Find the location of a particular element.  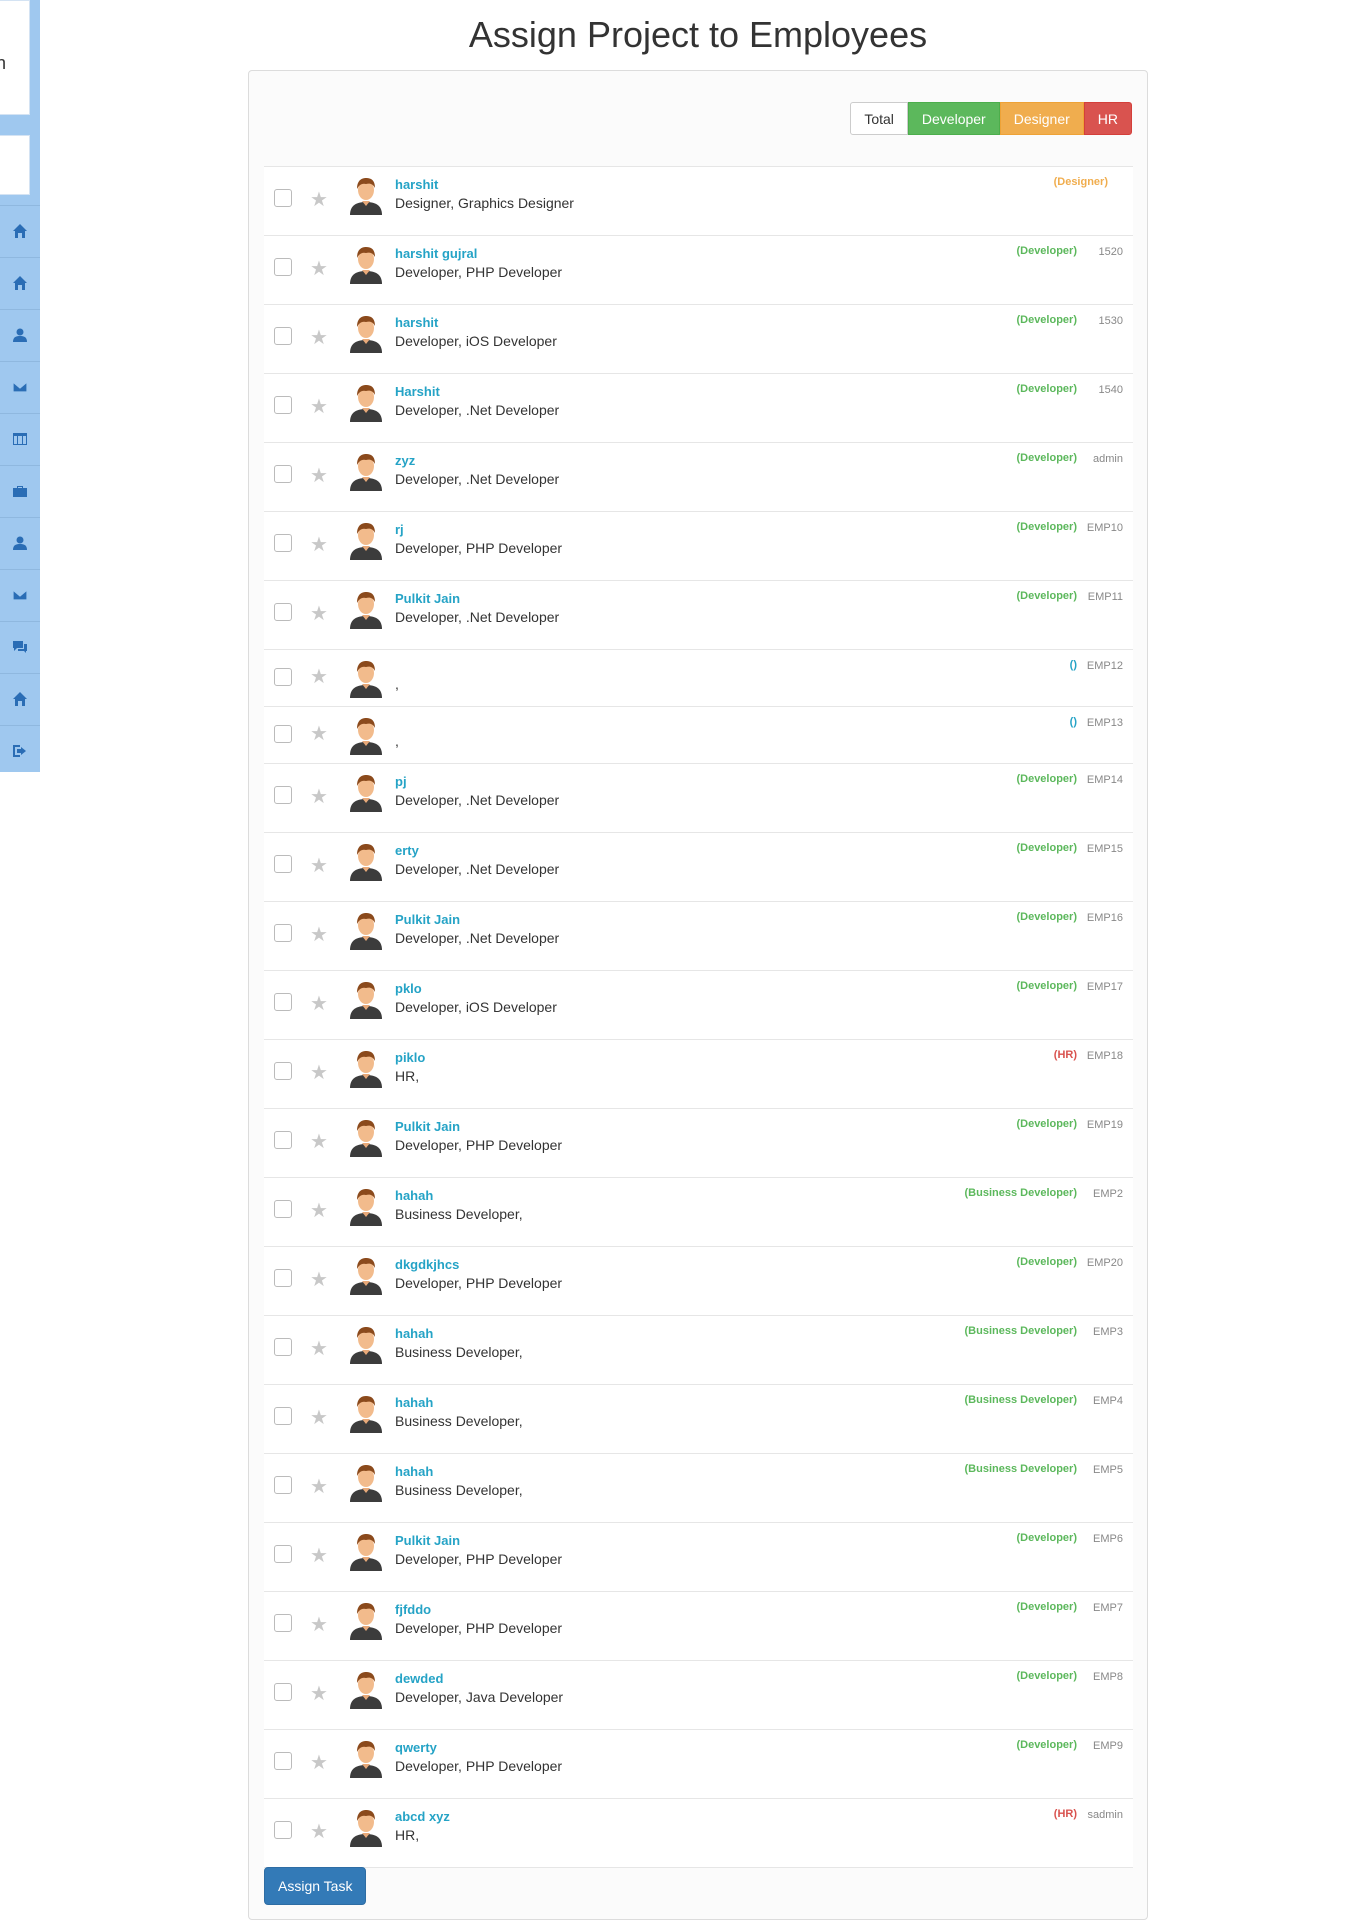

employee-name: dewded is located at coordinates (419, 1678).